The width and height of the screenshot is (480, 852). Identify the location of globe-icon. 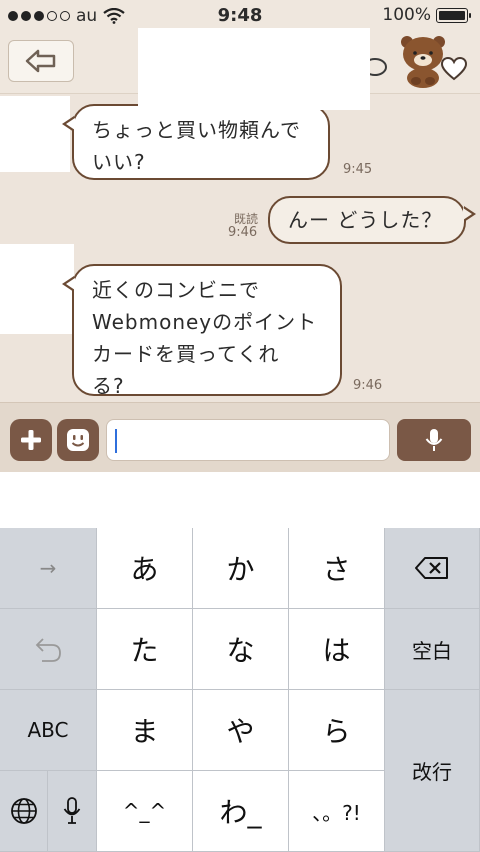
(23, 811).